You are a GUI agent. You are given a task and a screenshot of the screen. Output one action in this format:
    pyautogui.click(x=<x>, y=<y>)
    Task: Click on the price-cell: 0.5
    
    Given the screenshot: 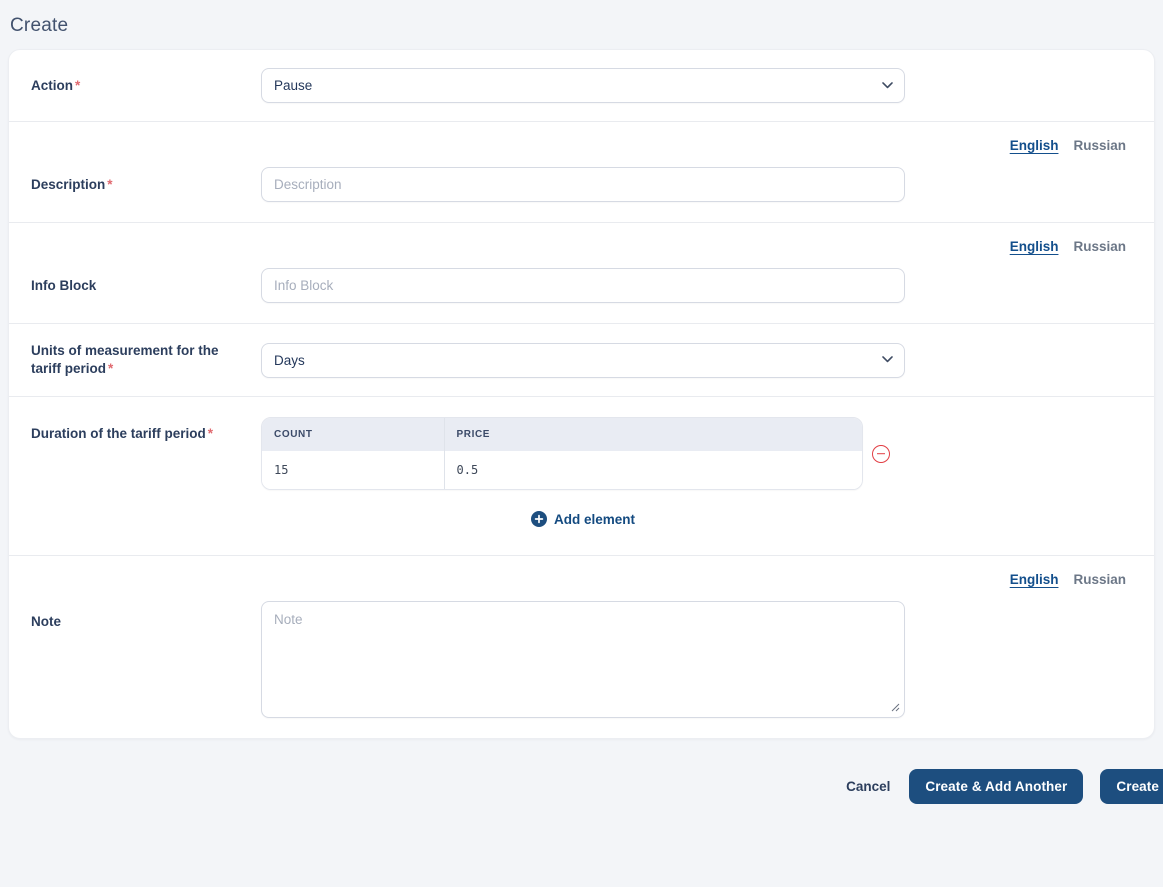 What is the action you would take?
    pyautogui.click(x=652, y=470)
    